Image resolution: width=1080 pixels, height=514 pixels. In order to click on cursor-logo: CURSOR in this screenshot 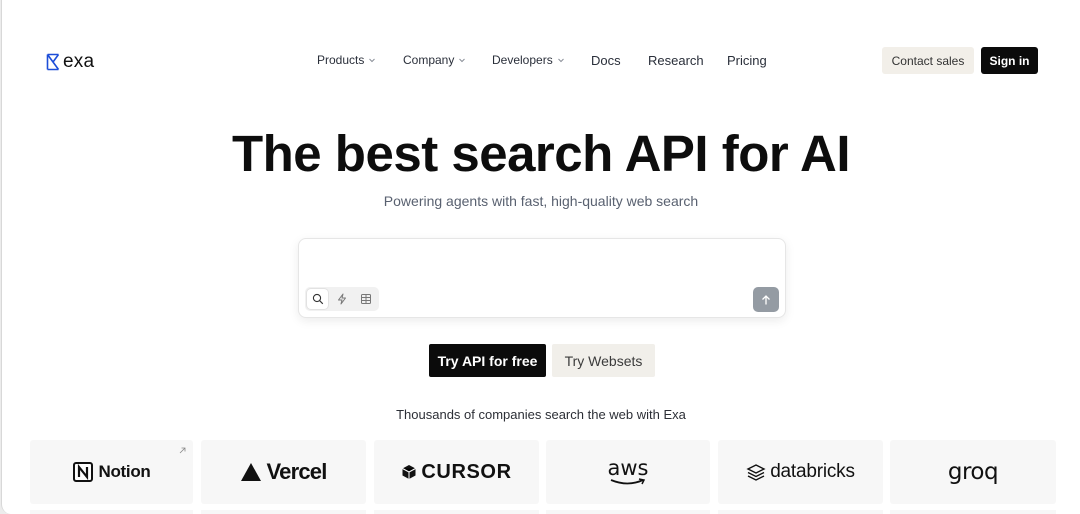, I will do `click(456, 472)`.